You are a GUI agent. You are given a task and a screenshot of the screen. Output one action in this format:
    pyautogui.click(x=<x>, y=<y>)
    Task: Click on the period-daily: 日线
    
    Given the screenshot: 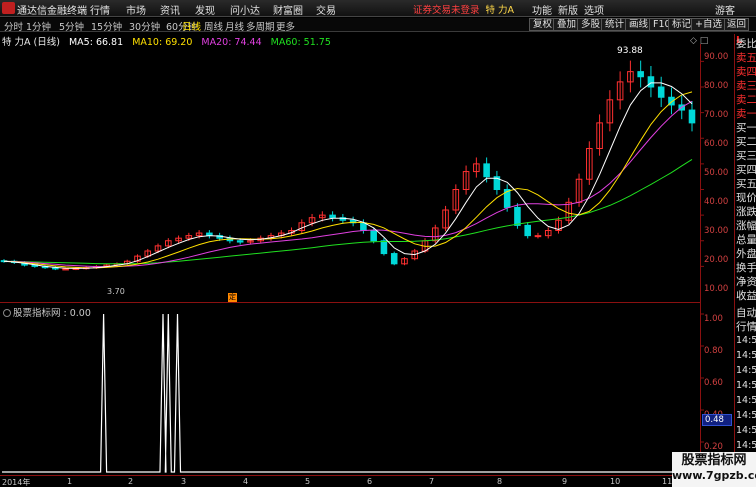 What is the action you would take?
    pyautogui.click(x=191, y=26)
    